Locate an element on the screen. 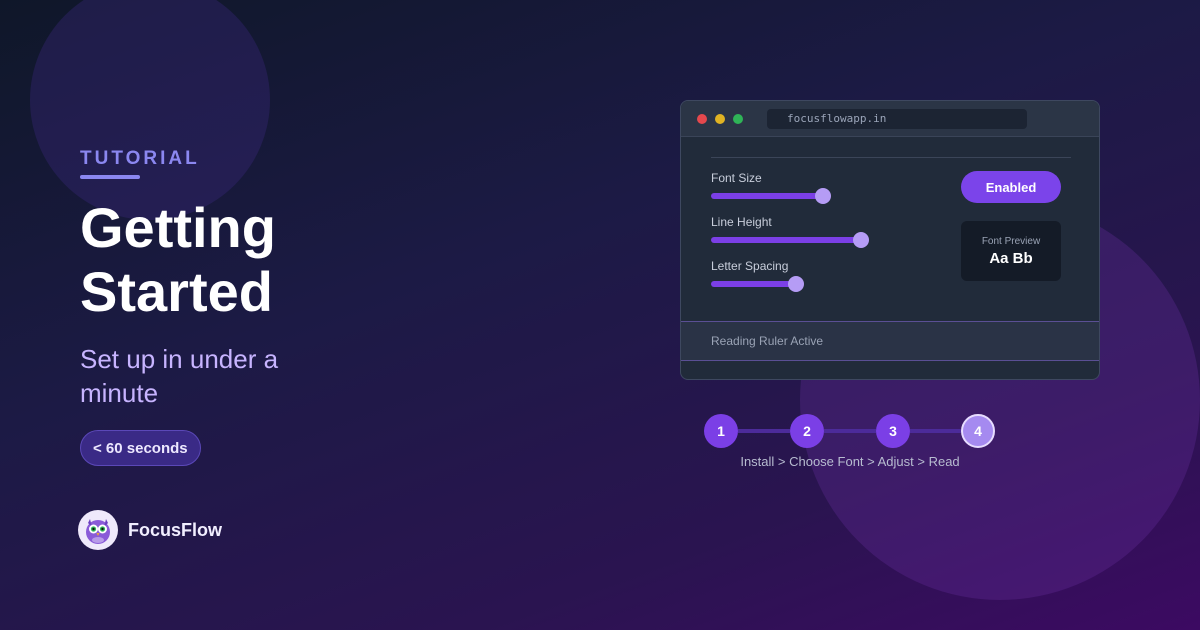  line-height-control: Line Height is located at coordinates (790, 231).